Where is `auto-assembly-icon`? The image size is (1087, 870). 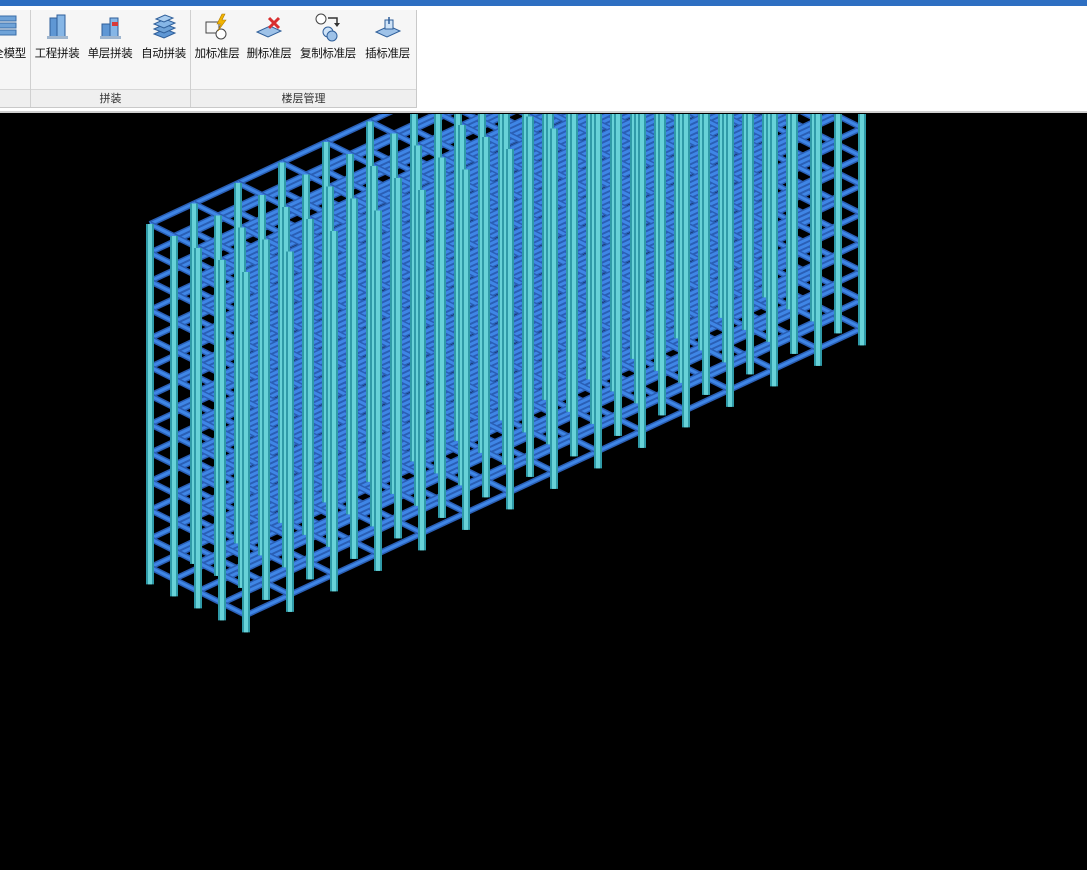
auto-assembly-icon is located at coordinates (164, 26).